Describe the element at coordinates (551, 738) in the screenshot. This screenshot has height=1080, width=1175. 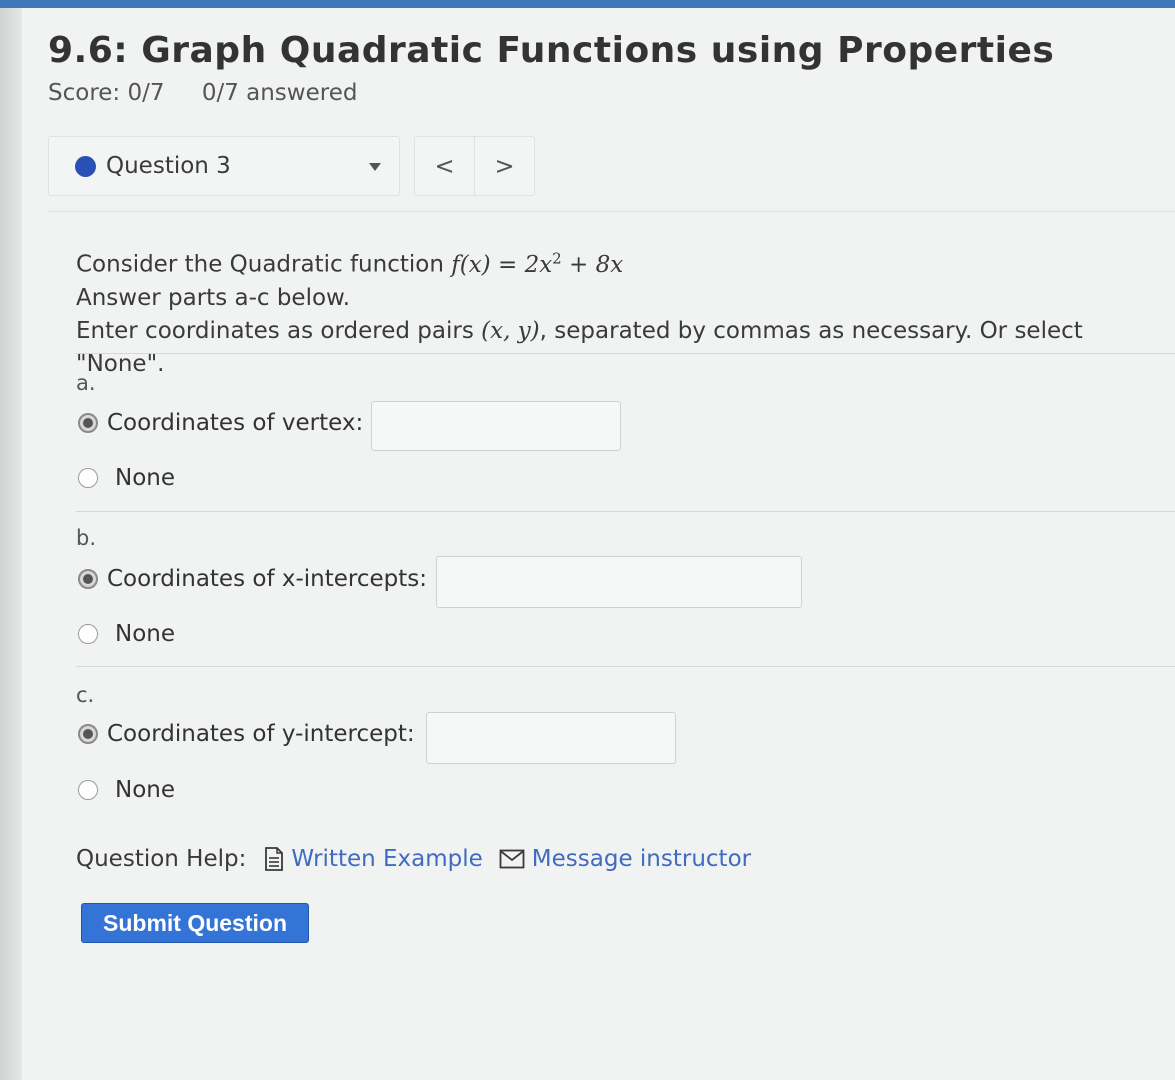
I see `y-intercept-answer-input` at that location.